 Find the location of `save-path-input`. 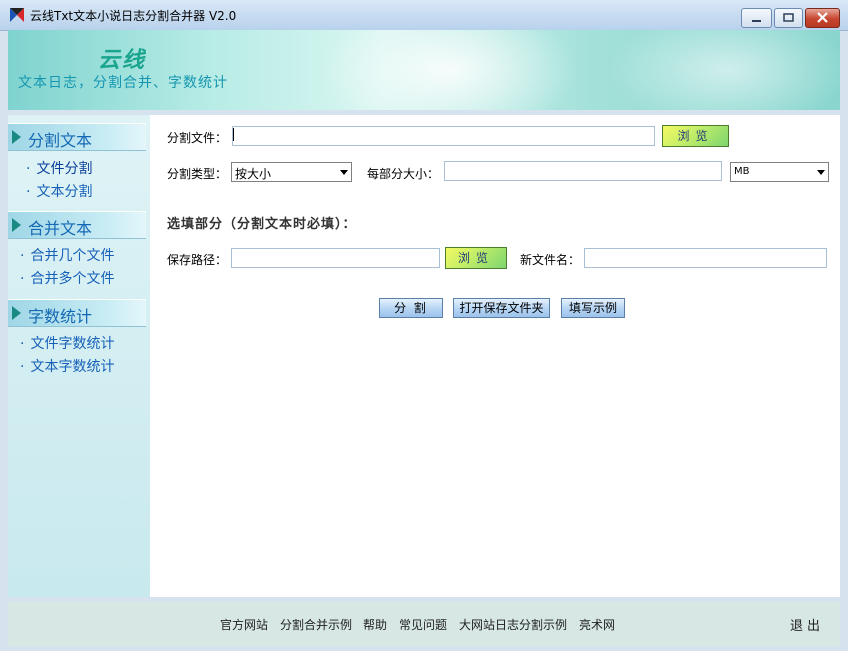

save-path-input is located at coordinates (335, 258).